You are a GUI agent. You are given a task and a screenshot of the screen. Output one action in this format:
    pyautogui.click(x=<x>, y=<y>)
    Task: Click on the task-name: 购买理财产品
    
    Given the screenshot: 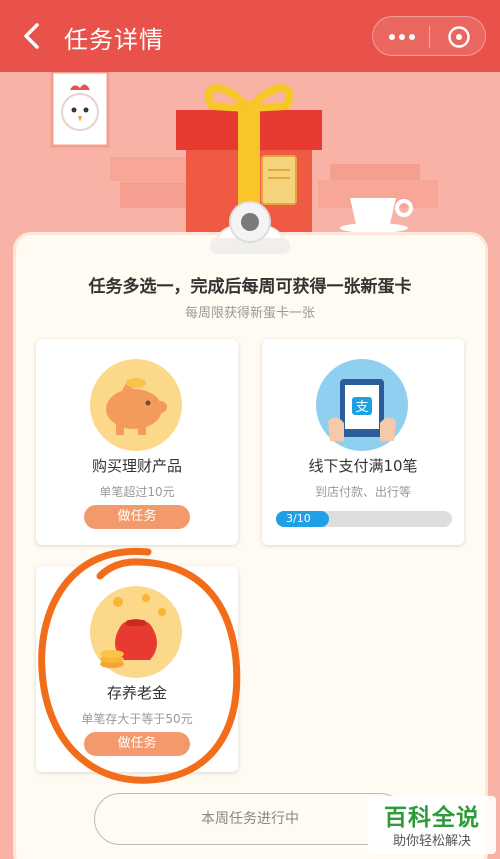 What is the action you would take?
    pyautogui.click(x=136, y=466)
    